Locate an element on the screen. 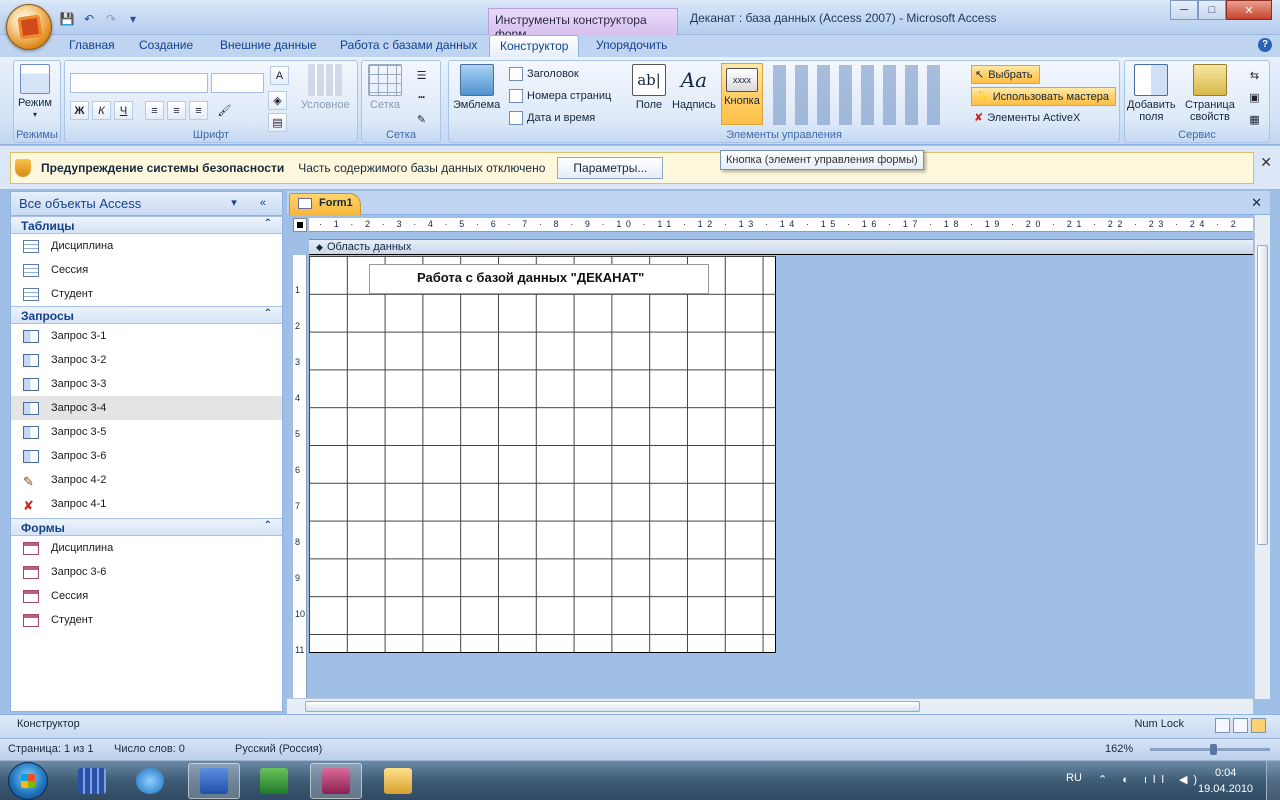 Image resolution: width=1280 pixels, height=800 pixels. form-title-label: Работа с базой данных "ДЕКАНАТ" is located at coordinates (539, 279).